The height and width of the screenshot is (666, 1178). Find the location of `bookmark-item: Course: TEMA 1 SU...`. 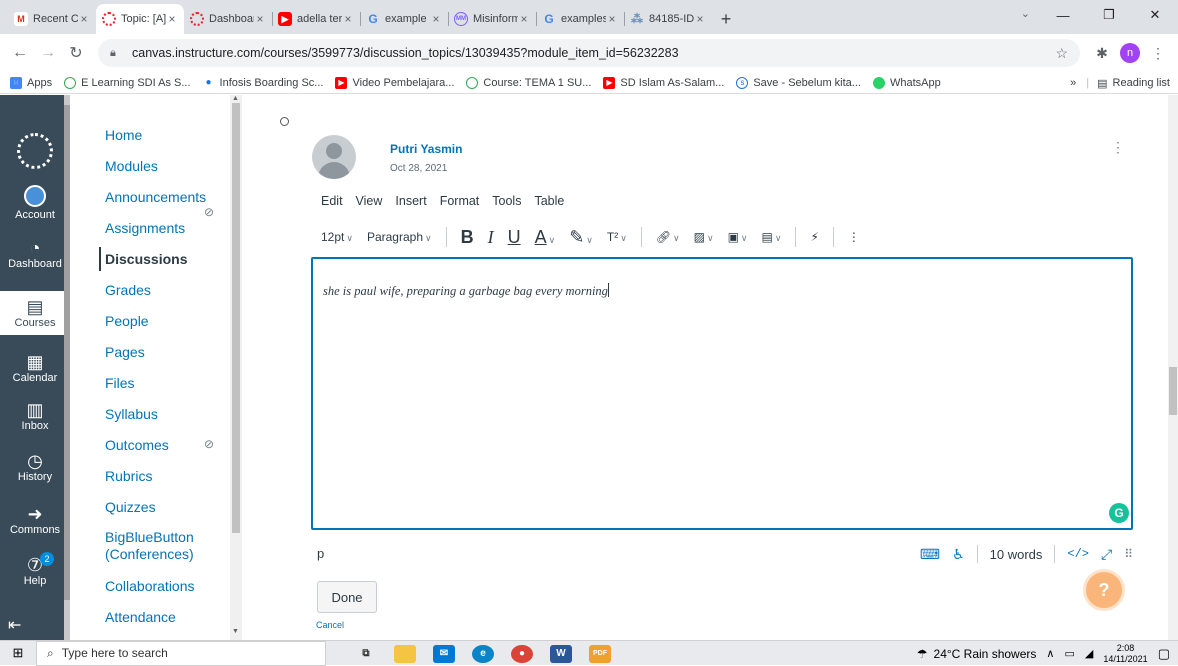

bookmark-item: Course: TEMA 1 SU... is located at coordinates (528, 82).